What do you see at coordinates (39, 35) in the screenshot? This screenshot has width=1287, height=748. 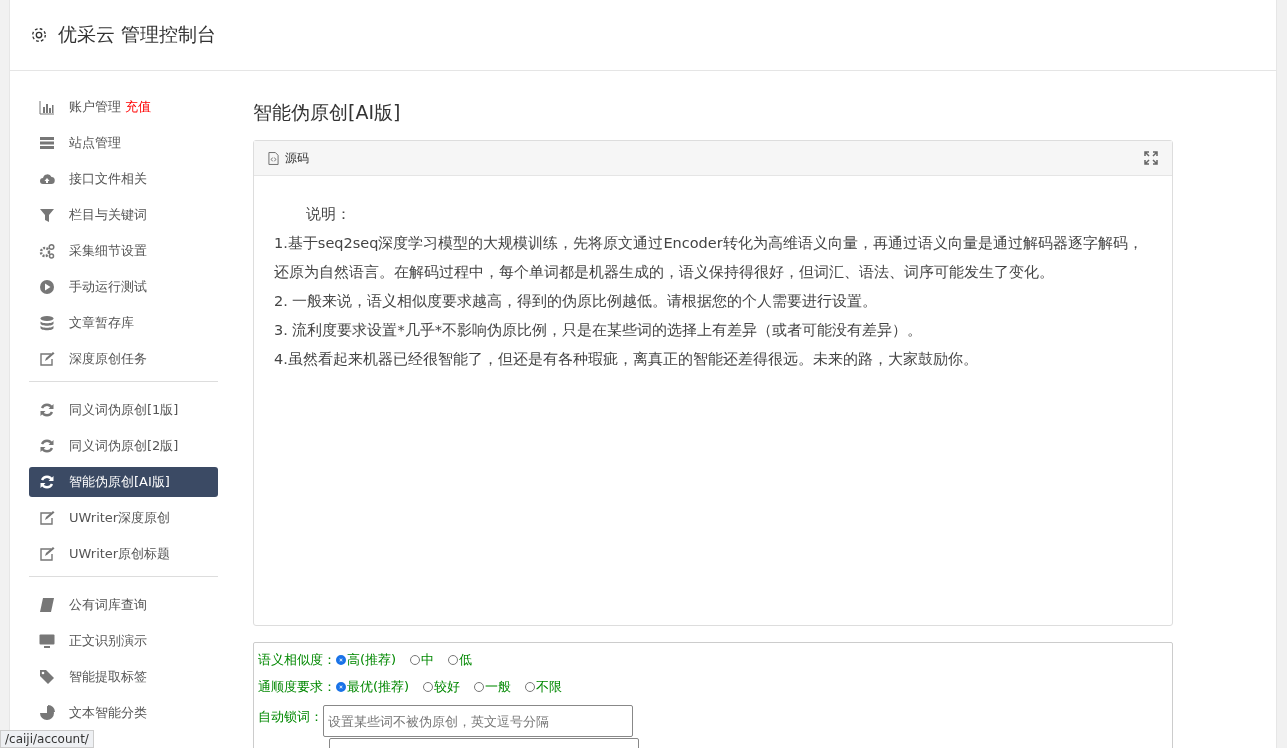 I see `settings-icon` at bounding box center [39, 35].